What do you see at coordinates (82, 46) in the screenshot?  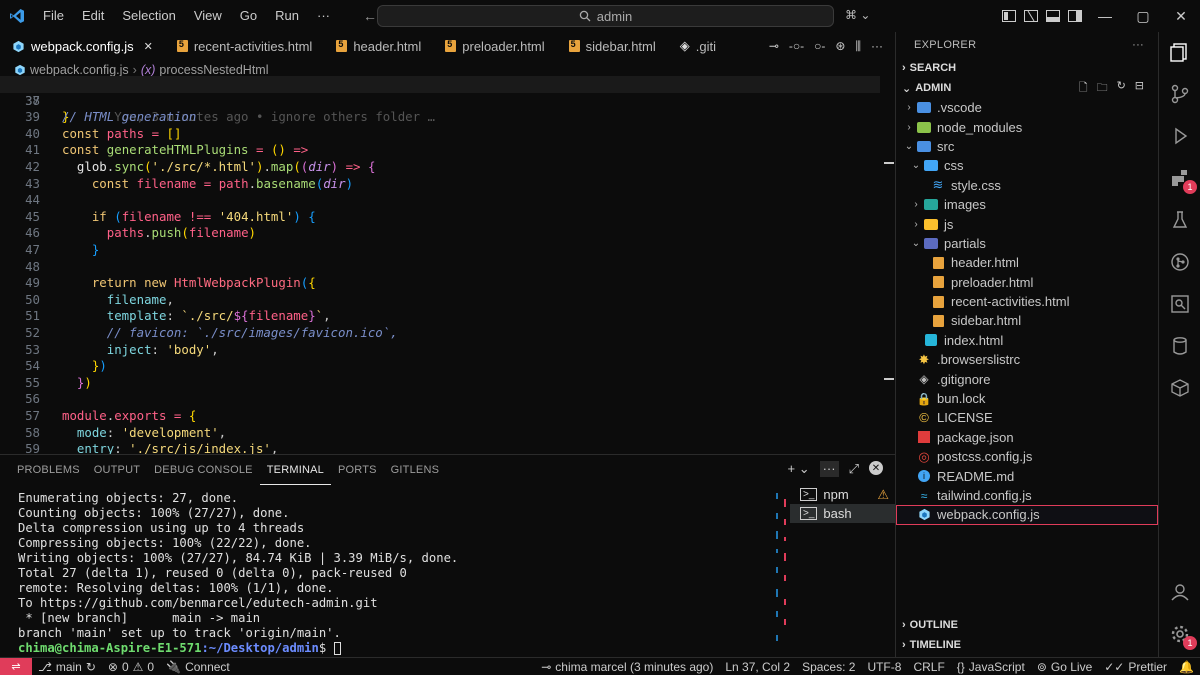 I see `tab-webpack-config: webpack.config.js ✕` at bounding box center [82, 46].